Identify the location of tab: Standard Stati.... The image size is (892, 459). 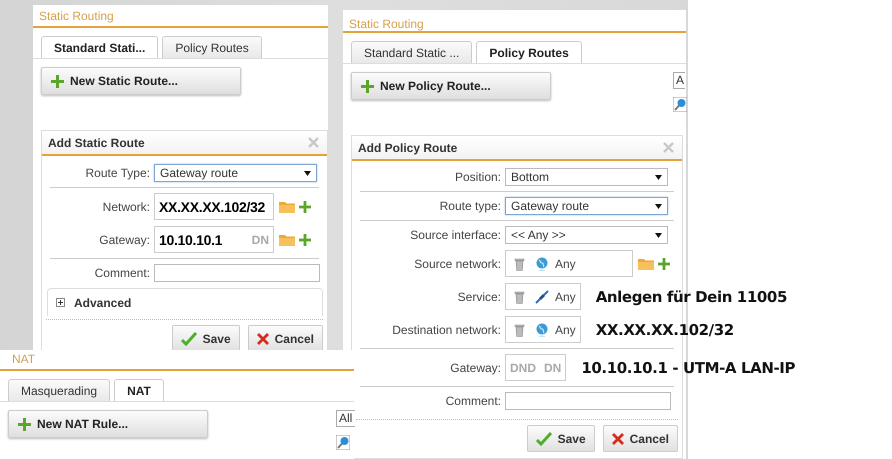
(99, 47).